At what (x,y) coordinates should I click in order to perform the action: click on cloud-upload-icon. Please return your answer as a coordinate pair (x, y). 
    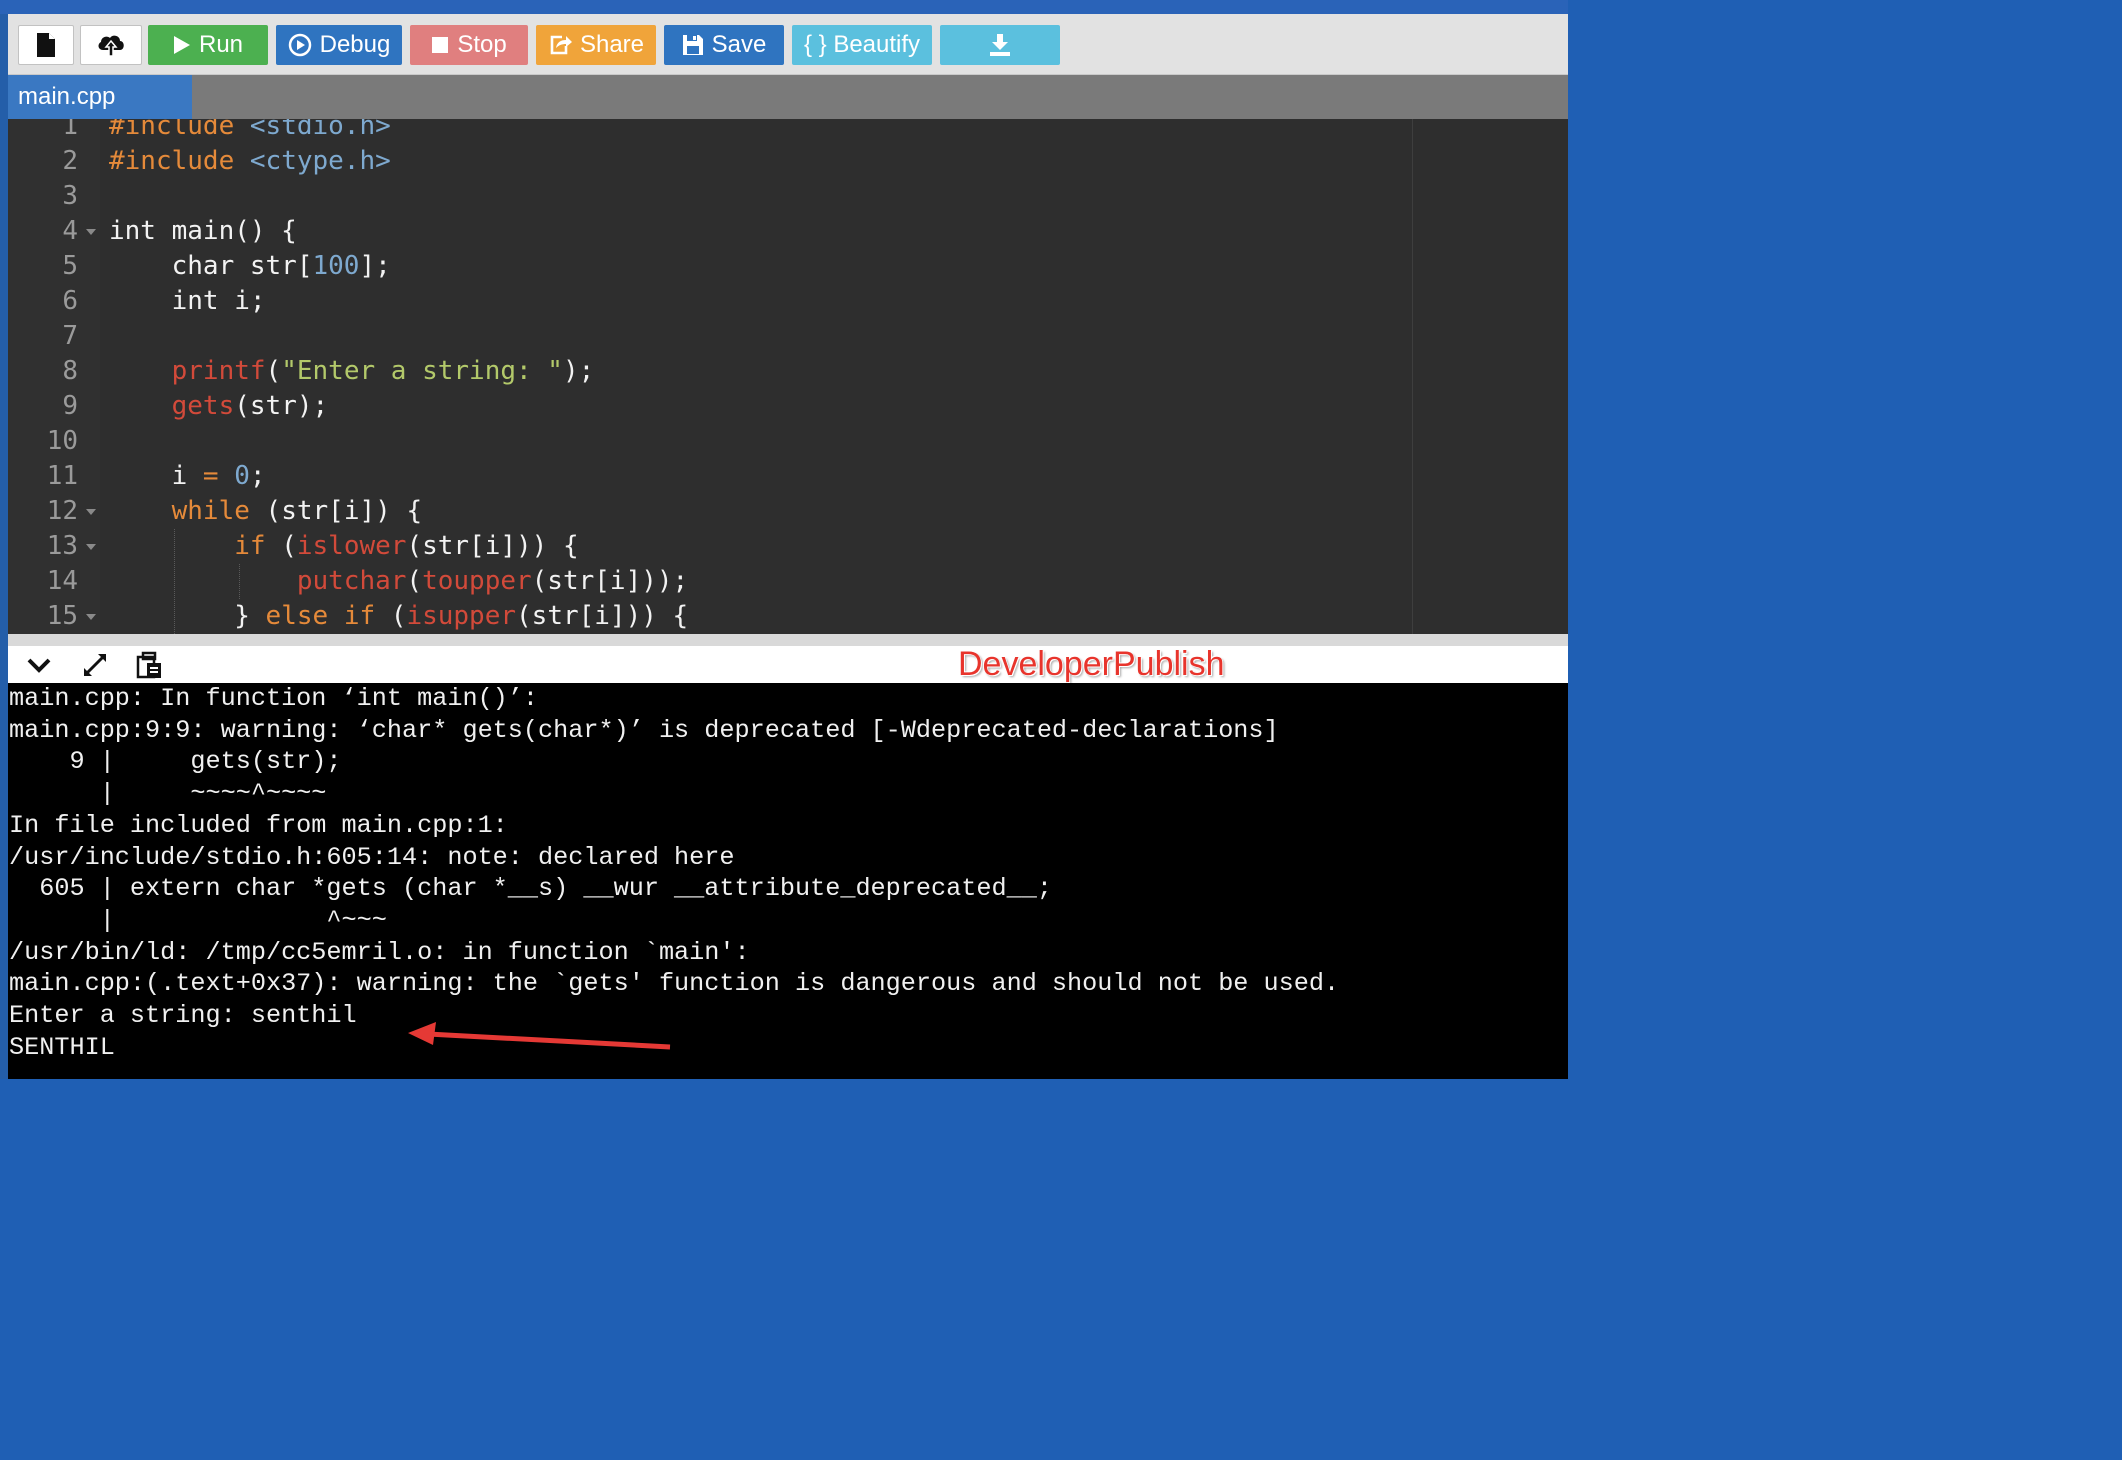
    Looking at the image, I should click on (111, 46).